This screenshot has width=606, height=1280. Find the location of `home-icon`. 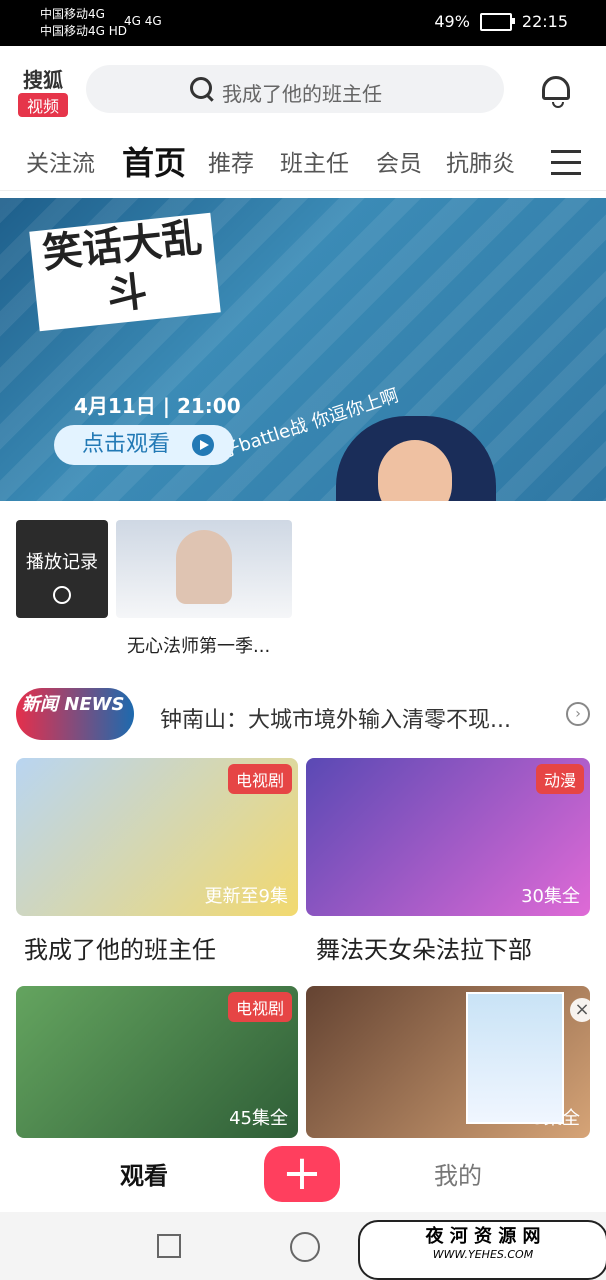

home-icon is located at coordinates (305, 1247).